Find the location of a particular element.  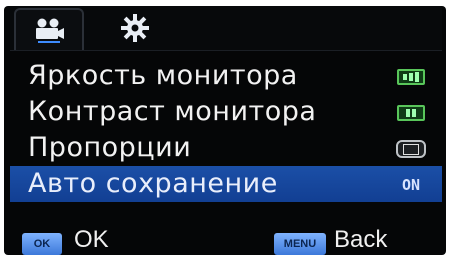

tab-settings is located at coordinates (135, 28).